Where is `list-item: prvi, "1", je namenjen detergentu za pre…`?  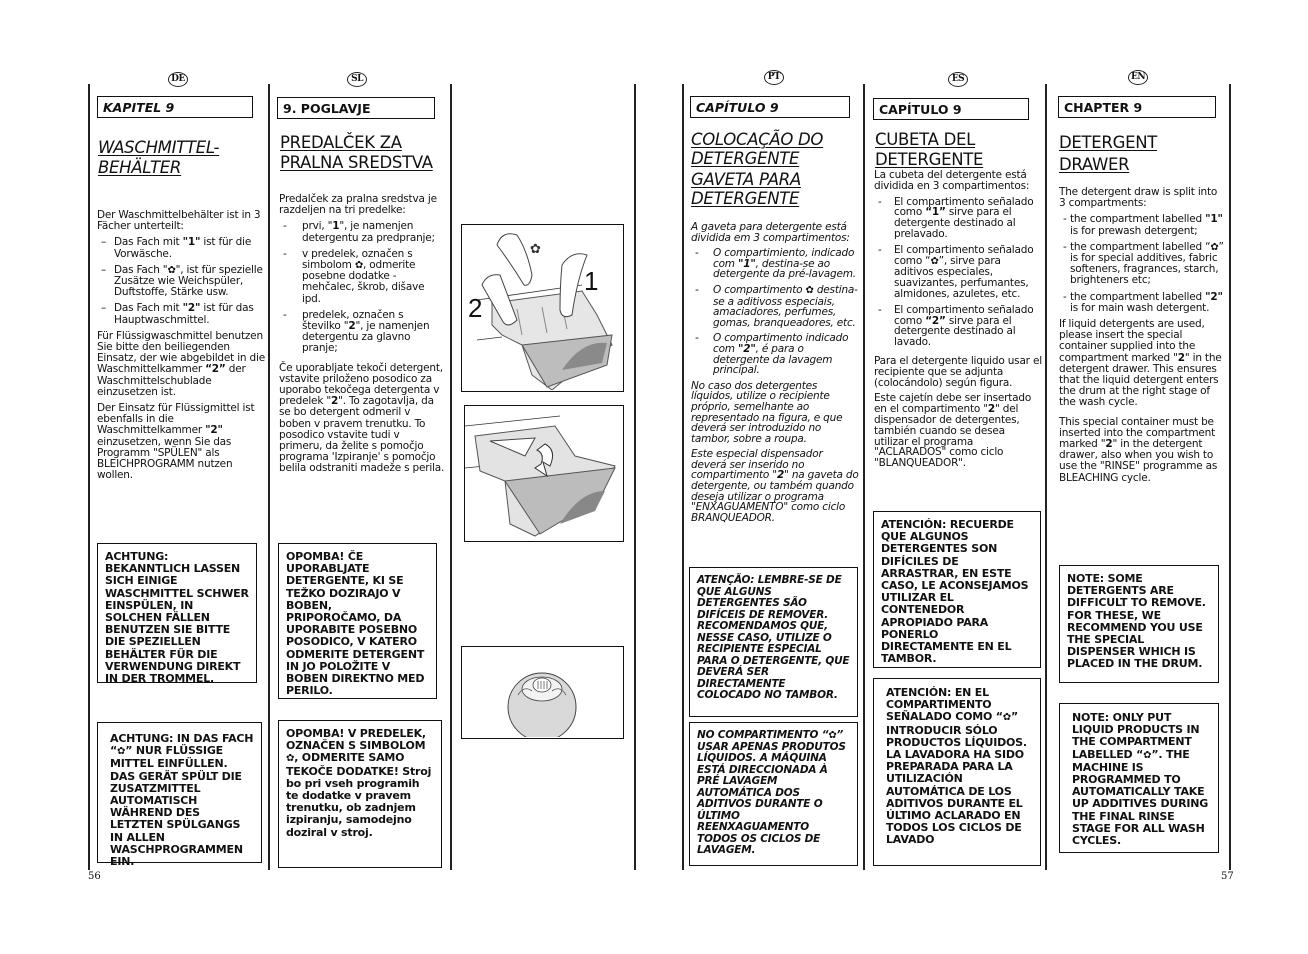 list-item: prvi, "1", je namenjen detergentu za pre… is located at coordinates (362, 232).